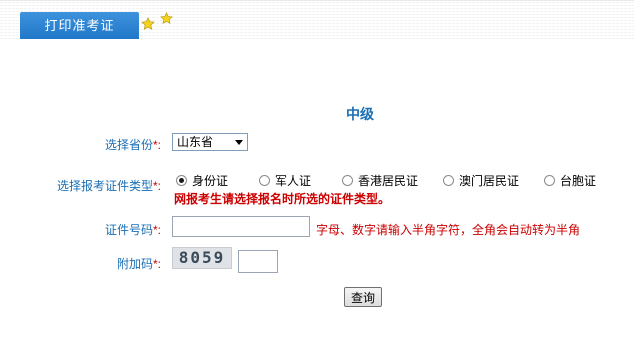 This screenshot has width=634, height=359. What do you see at coordinates (202, 180) in the screenshot?
I see `radio-id-card: 身份证` at bounding box center [202, 180].